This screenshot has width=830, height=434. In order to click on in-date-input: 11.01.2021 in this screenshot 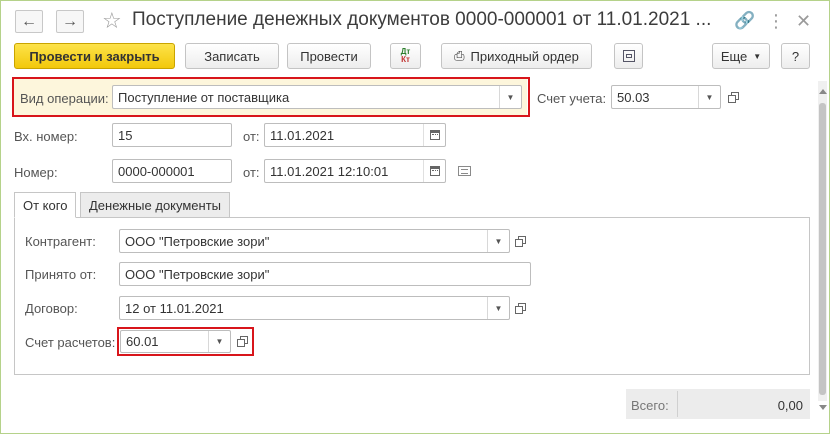, I will do `click(355, 135)`.